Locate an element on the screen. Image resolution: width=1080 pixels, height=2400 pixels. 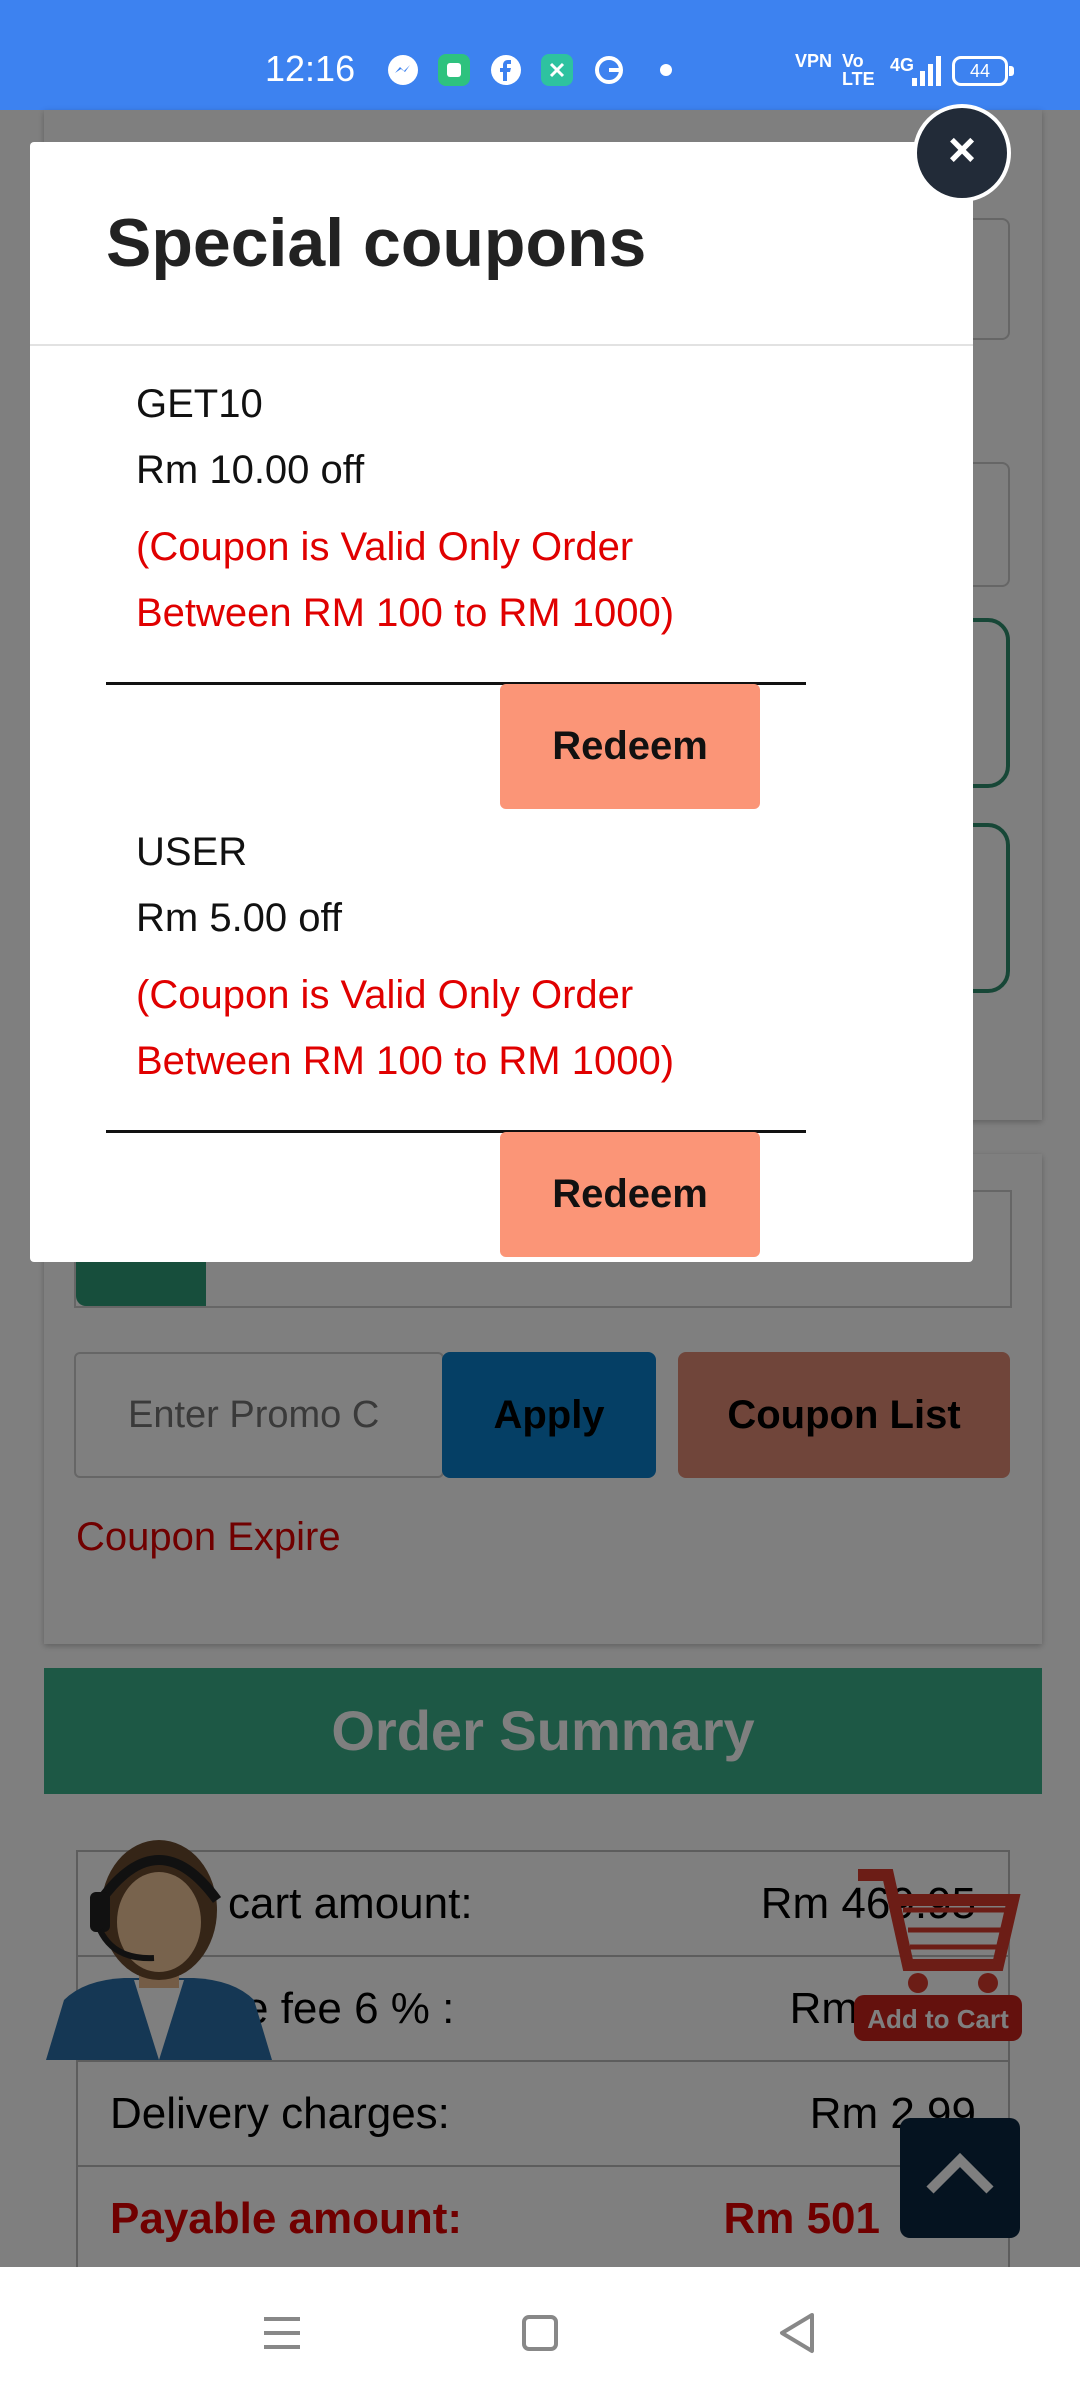
battery-icon: 44 is located at coordinates (983, 71).